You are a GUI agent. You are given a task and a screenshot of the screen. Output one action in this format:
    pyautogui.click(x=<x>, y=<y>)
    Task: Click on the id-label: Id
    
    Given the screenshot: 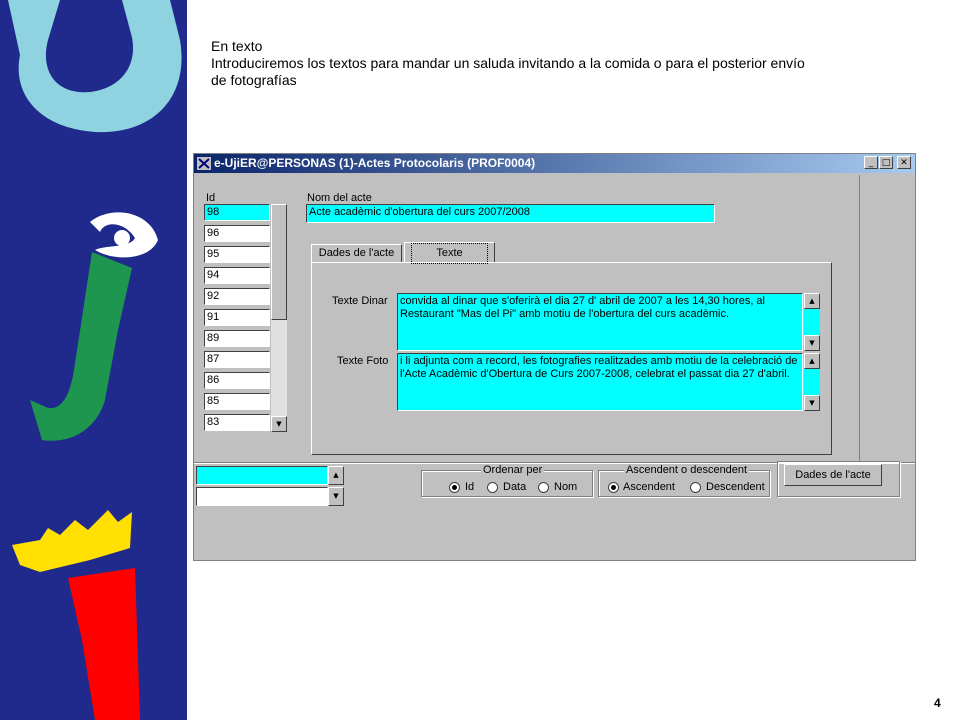 What is the action you would take?
    pyautogui.click(x=211, y=198)
    